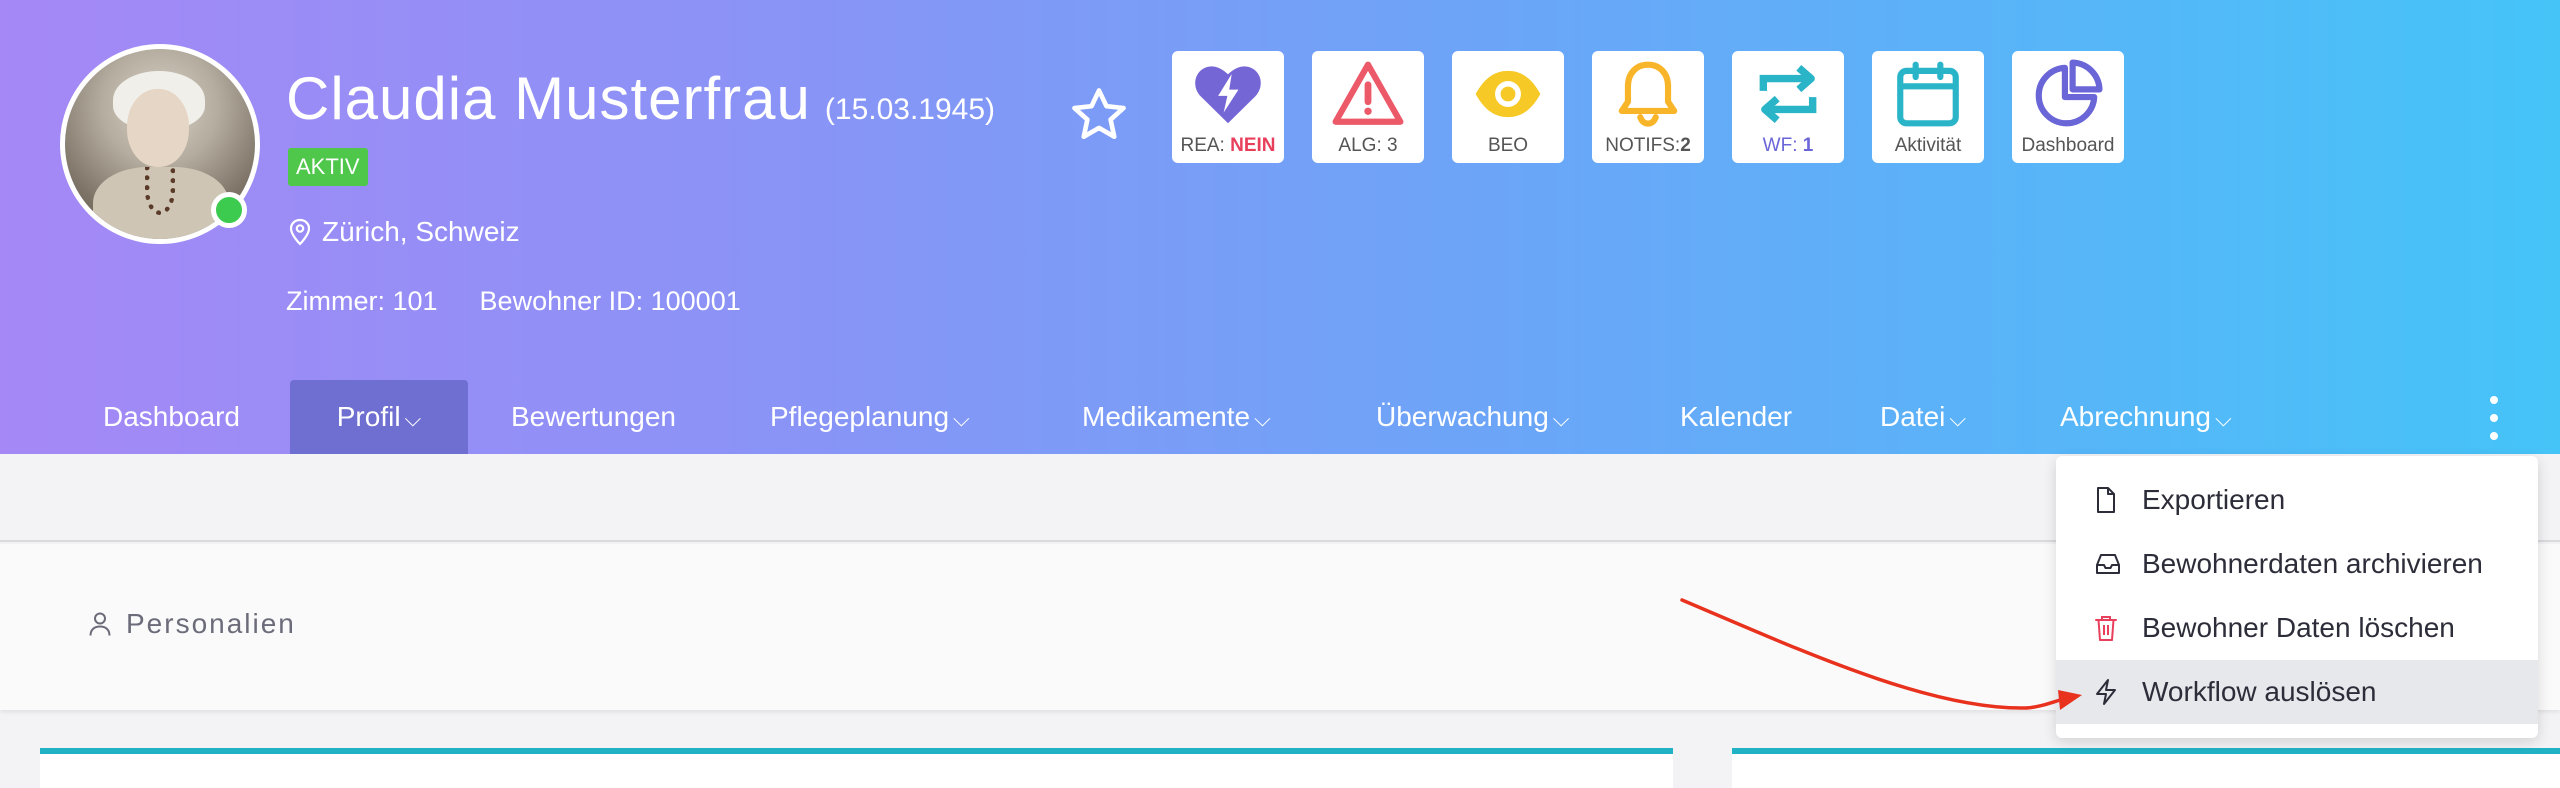 This screenshot has width=2560, height=788. I want to click on tile-notifications-label: NOTIFS:2, so click(1648, 146).